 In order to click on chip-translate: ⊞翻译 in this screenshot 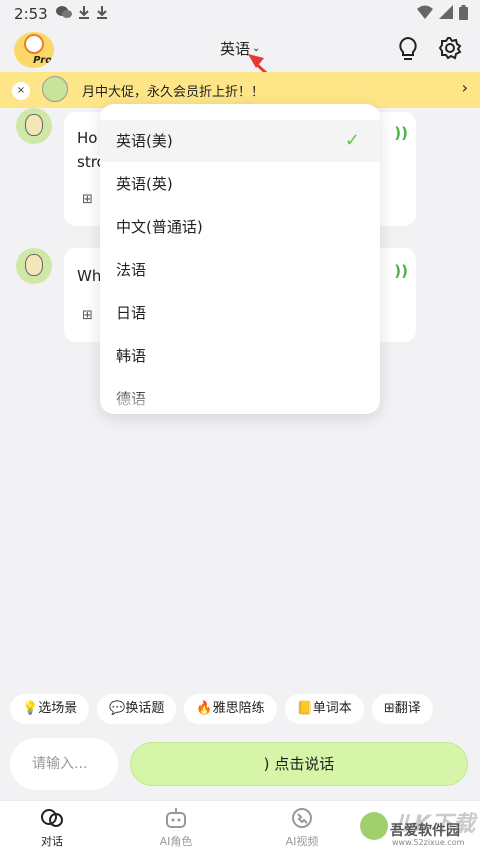, I will do `click(402, 709)`.